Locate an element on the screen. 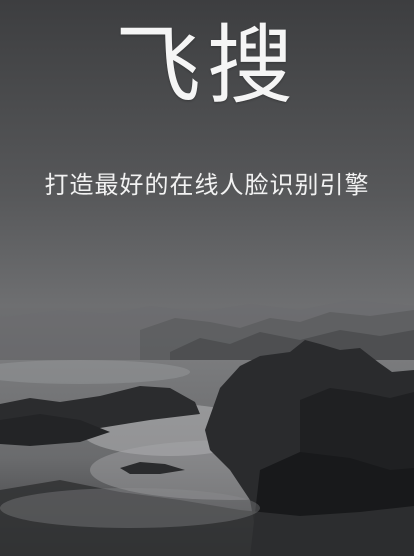 The image size is (414, 556). app-title: 飞搜 is located at coordinates (207, 66).